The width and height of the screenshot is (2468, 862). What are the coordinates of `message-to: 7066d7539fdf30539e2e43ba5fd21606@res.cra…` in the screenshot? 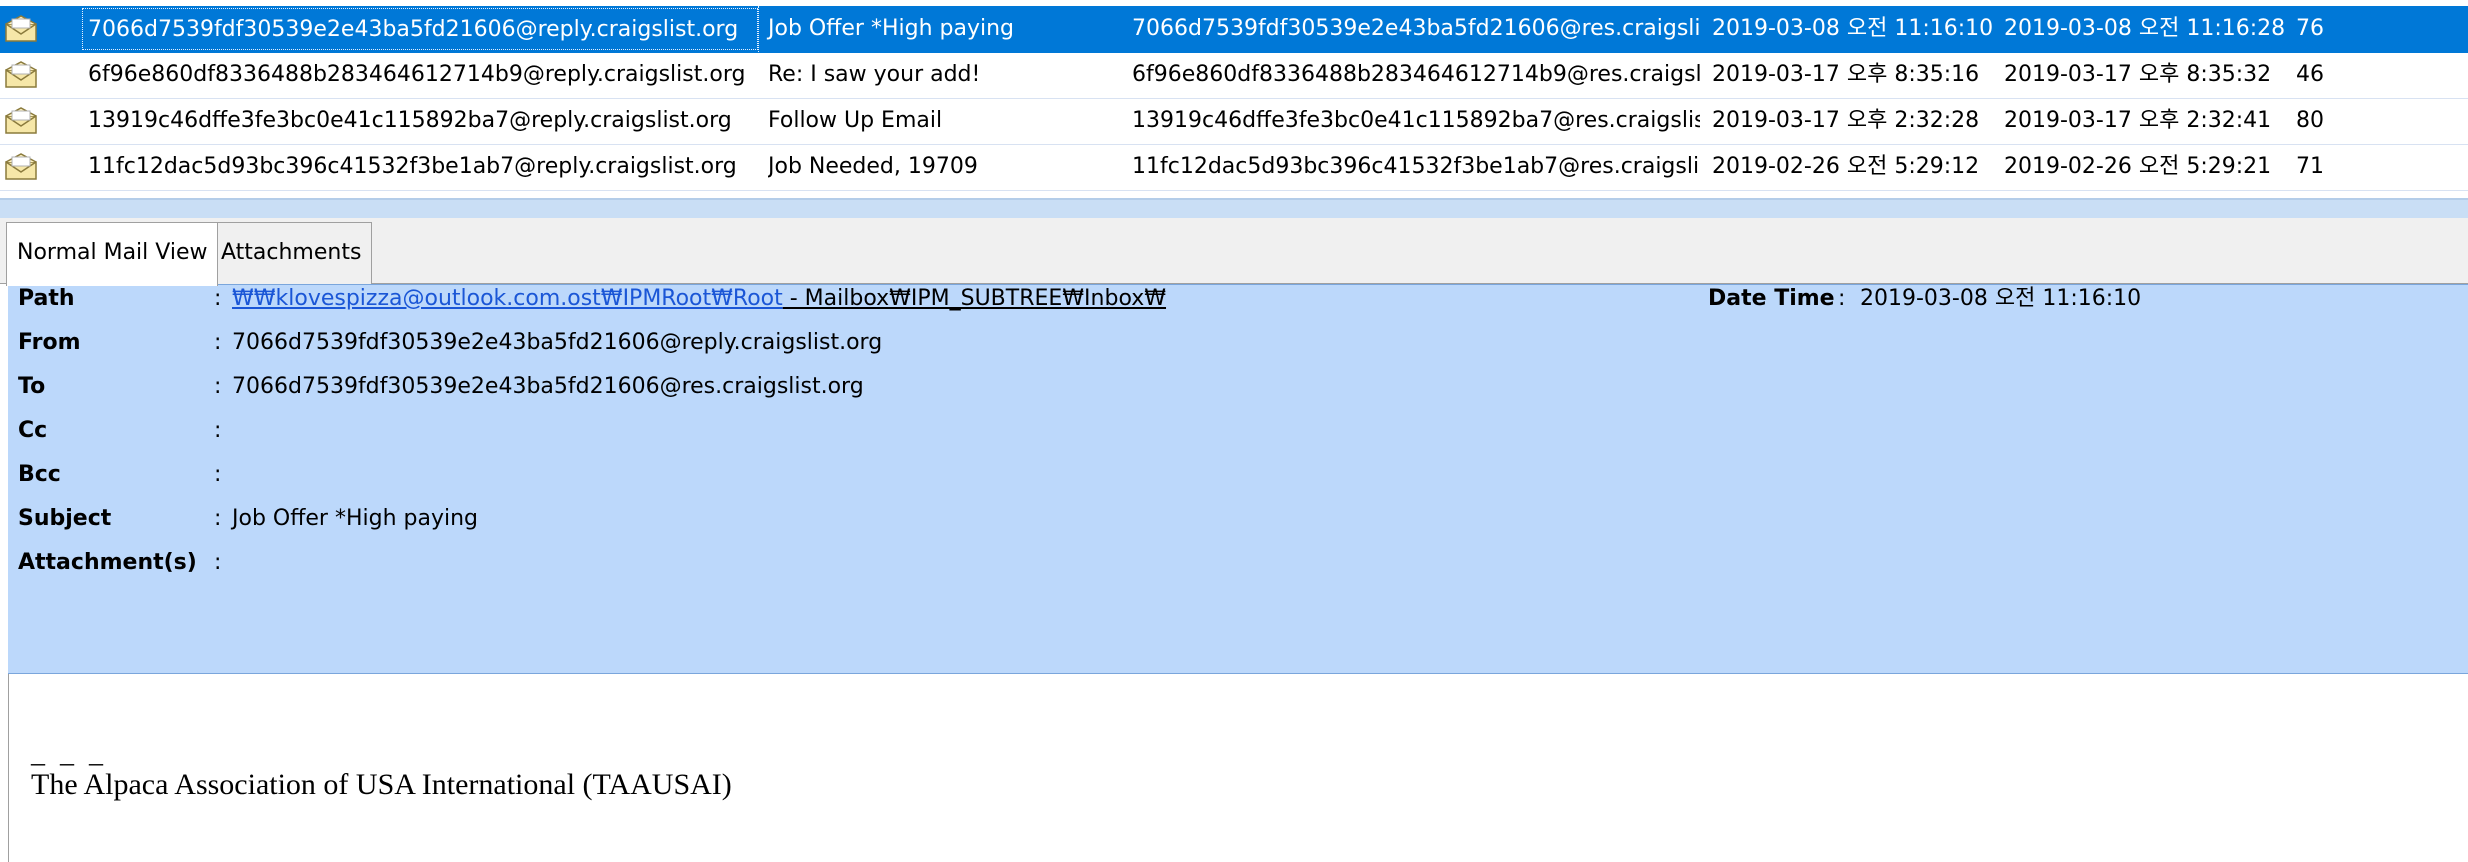 It's located at (1416, 28).